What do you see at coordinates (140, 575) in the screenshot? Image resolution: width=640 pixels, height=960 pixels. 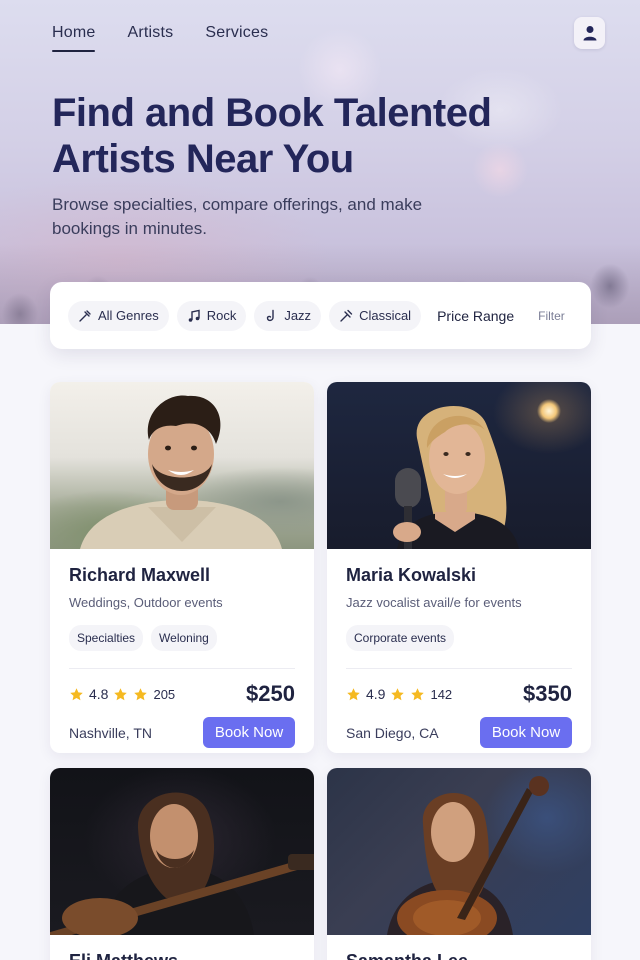 I see `artist-name: Richard Maxwell` at bounding box center [140, 575].